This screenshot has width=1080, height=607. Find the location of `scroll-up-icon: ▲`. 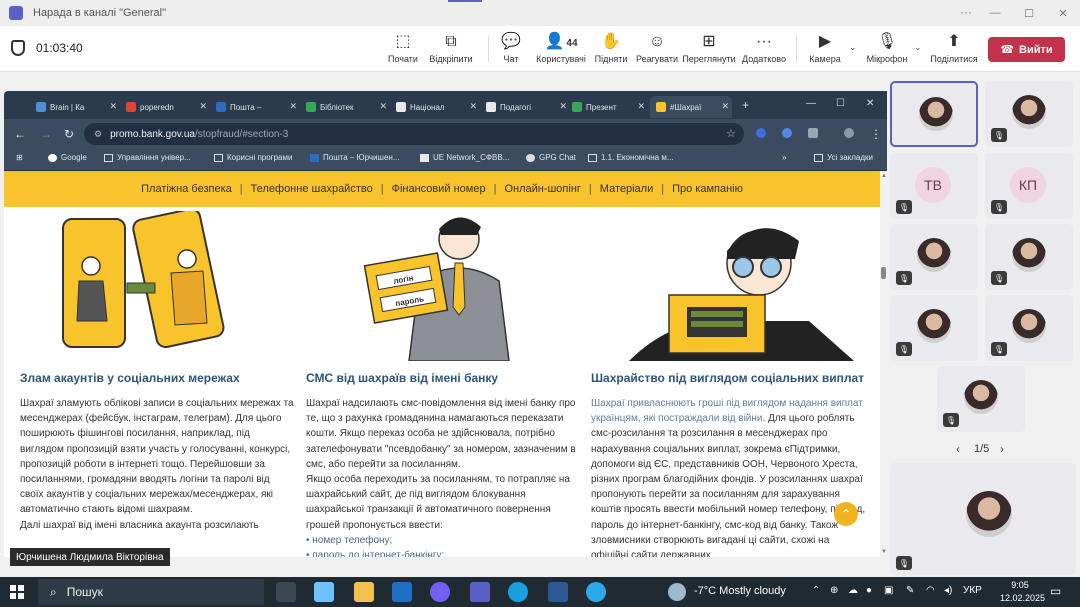

scroll-up-icon: ▲ is located at coordinates (884, 176).